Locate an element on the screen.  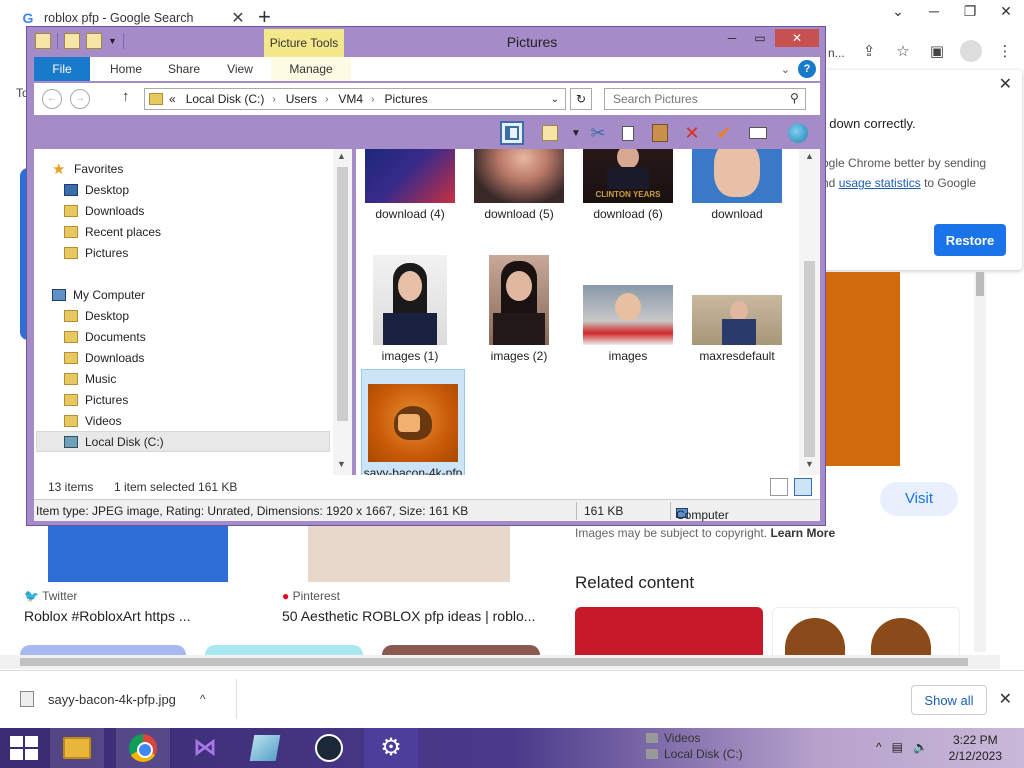
nav-item-local-disk: Local Disk (C:) is located at coordinates (183, 441).